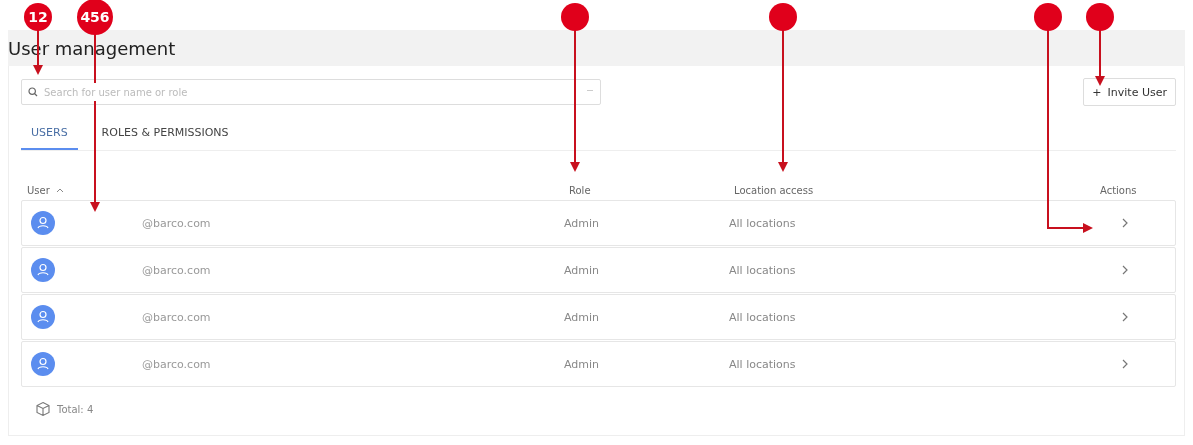 Image resolution: width=1193 pixels, height=445 pixels. What do you see at coordinates (33, 92) in the screenshot?
I see `search-icon` at bounding box center [33, 92].